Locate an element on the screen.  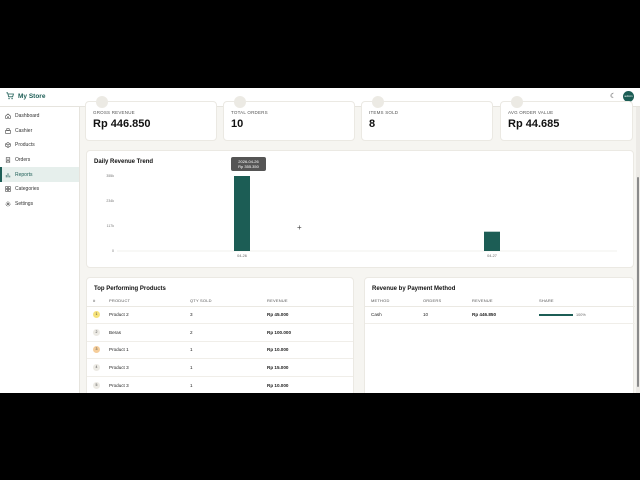
product-name: Beras is located at coordinates (149, 332).